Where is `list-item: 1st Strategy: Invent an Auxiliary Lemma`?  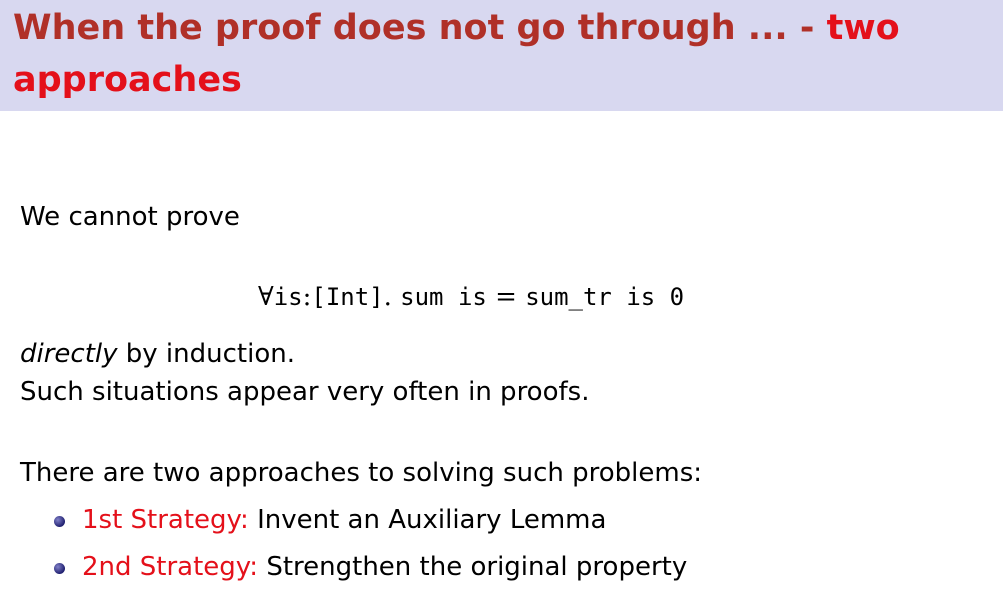 list-item: 1st Strategy: Invent an Auxiliary Lemma is located at coordinates (369, 527).